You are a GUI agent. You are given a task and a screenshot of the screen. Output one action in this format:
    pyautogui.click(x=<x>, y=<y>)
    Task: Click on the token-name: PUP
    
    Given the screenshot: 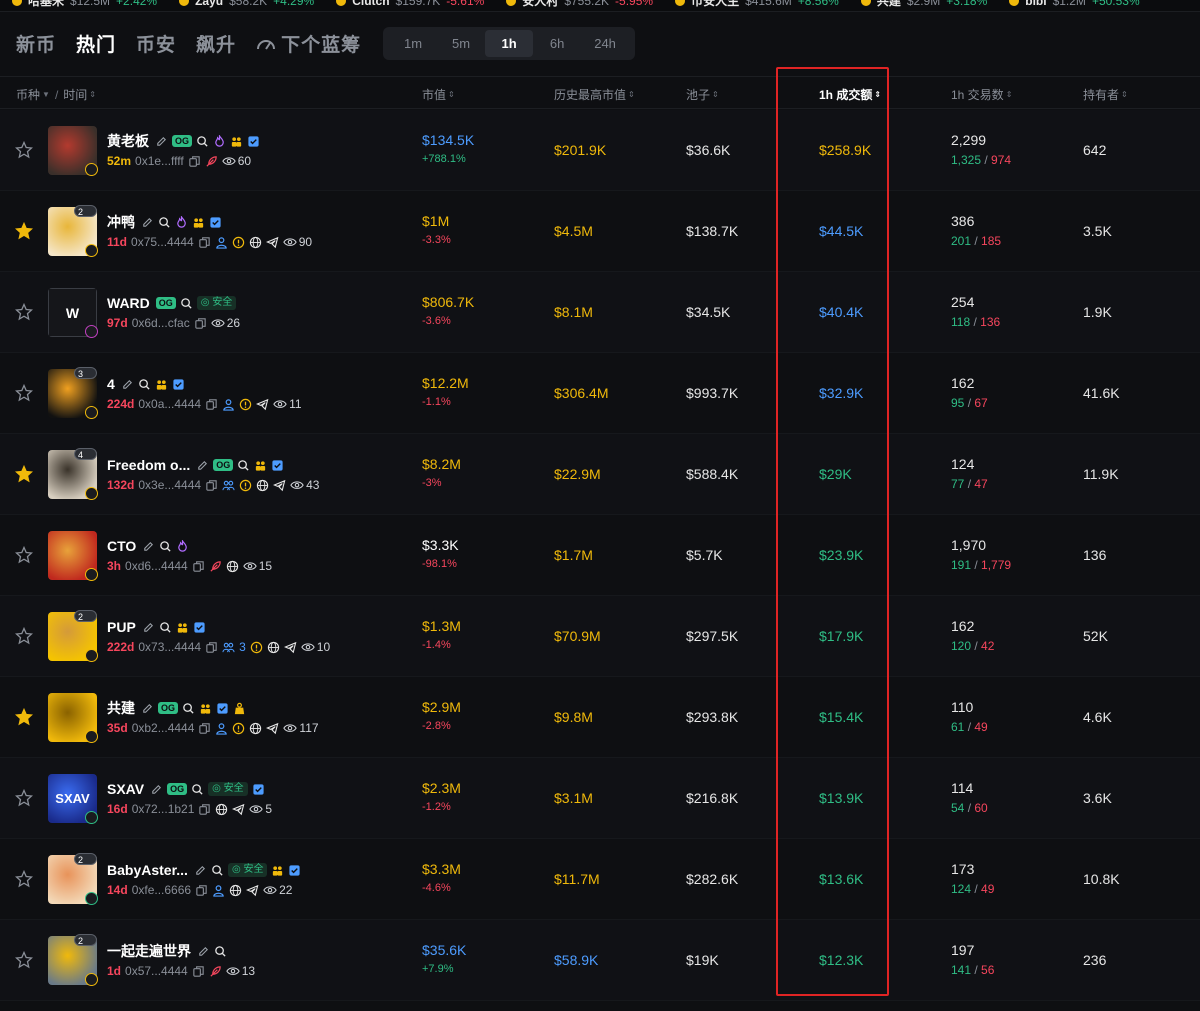 What is the action you would take?
    pyautogui.click(x=121, y=627)
    